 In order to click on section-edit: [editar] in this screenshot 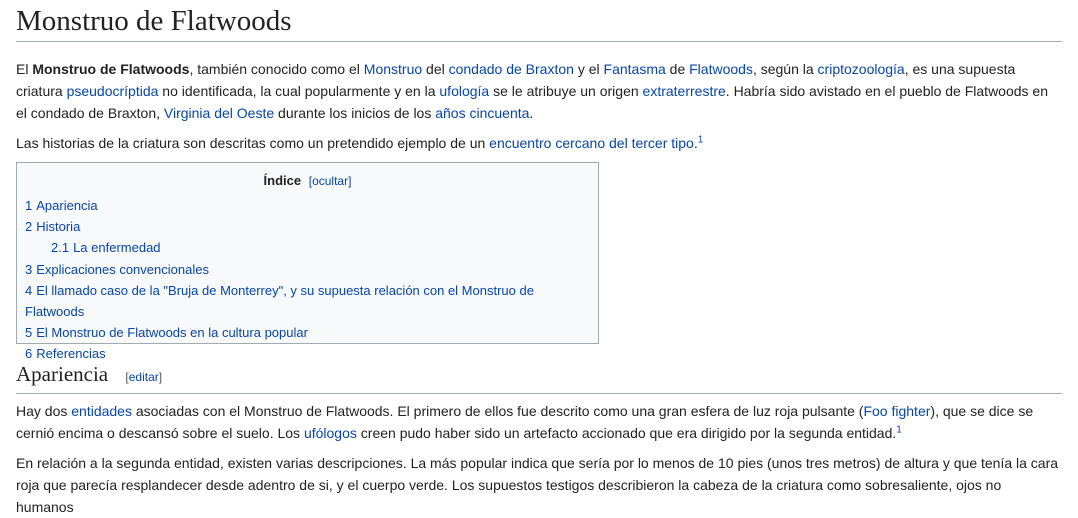, I will do `click(143, 377)`.